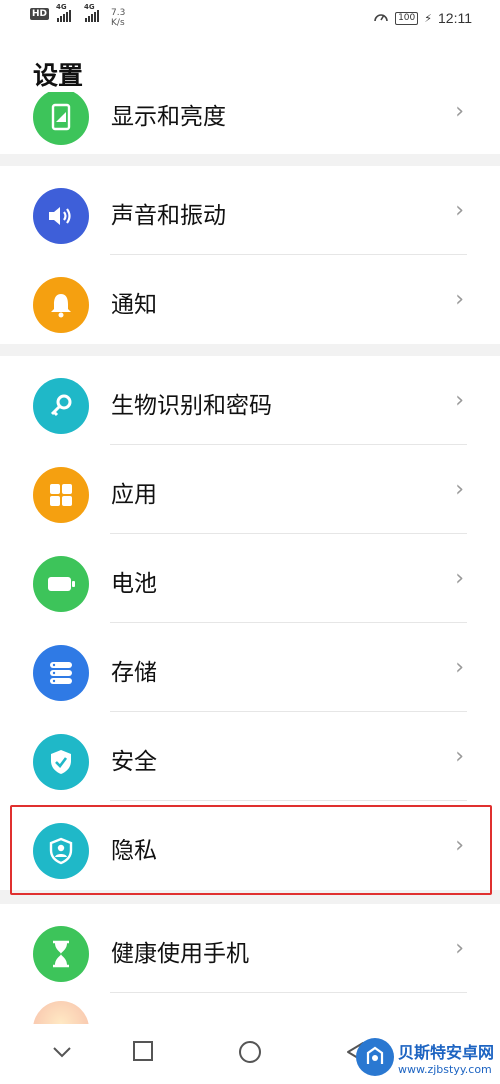 The height and width of the screenshot is (1084, 500). I want to click on settings-item-sound: 声音和振动 ›, so click(250, 210).